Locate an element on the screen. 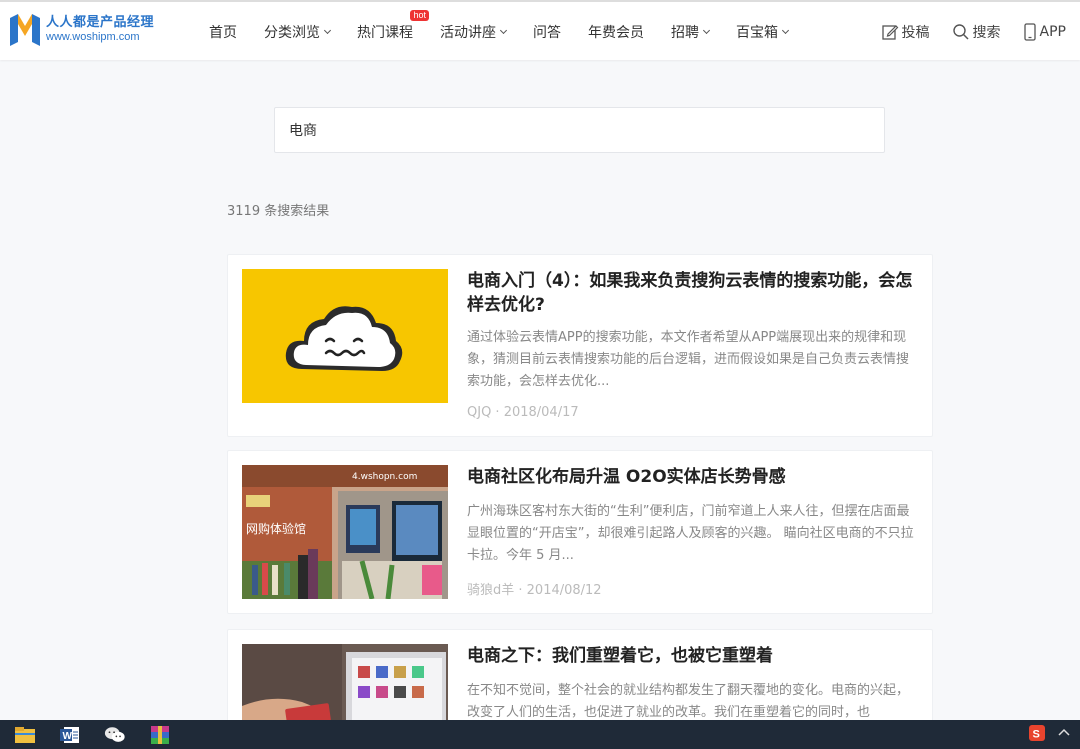 This screenshot has height=749, width=1080. nav-toolbox-label: 百宝箱 is located at coordinates (757, 33).